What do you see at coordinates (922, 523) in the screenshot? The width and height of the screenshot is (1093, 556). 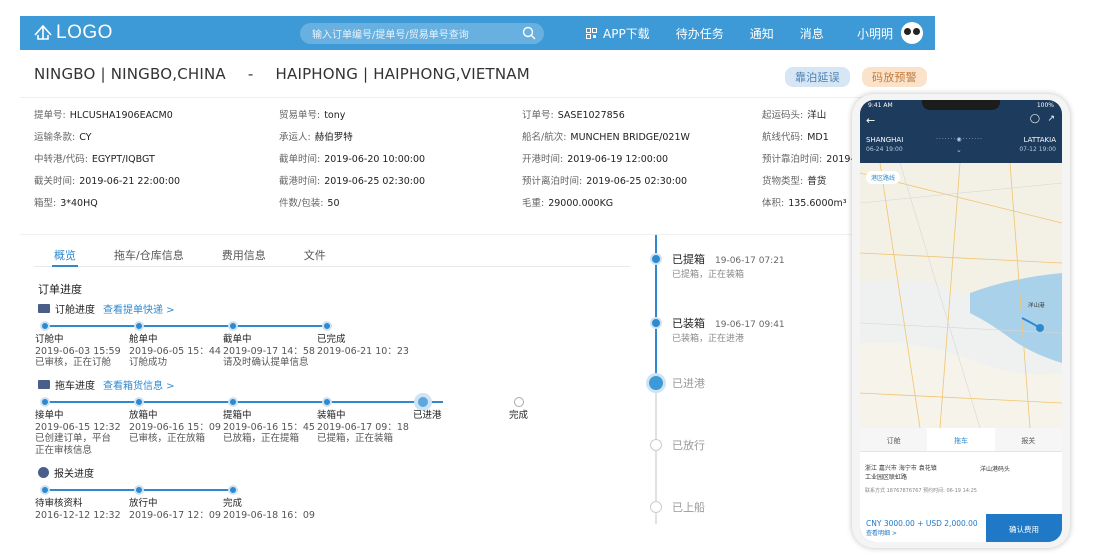 I see `phone-price-text: CNY 3000.00 + USD 2,000.00` at bounding box center [922, 523].